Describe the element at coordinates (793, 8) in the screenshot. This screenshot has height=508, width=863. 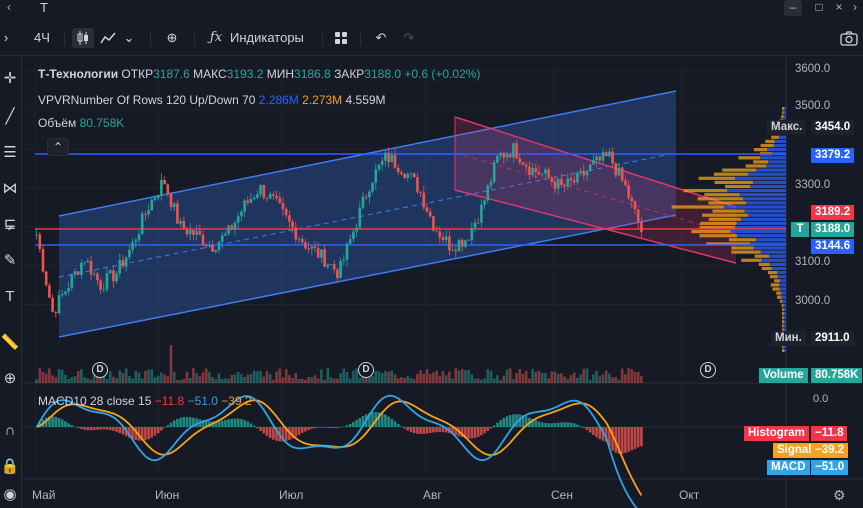
I see `minimize-button: –` at that location.